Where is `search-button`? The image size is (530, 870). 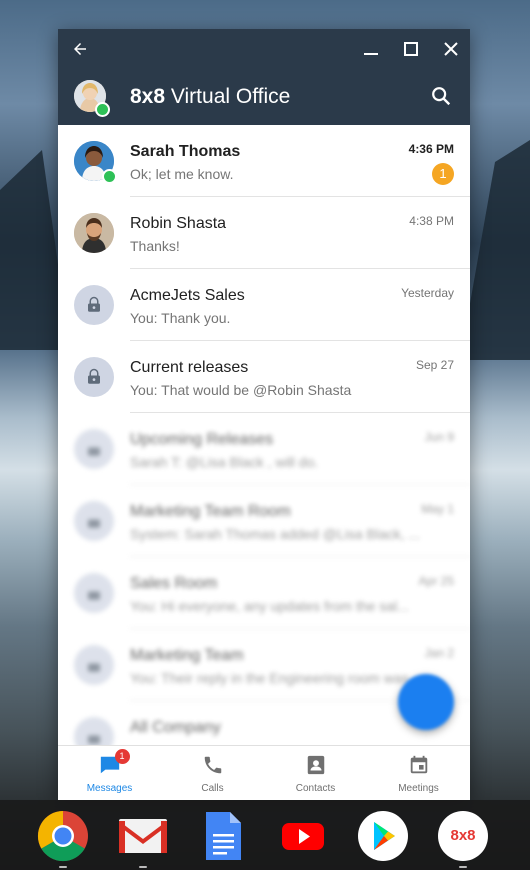
search-button is located at coordinates (441, 98).